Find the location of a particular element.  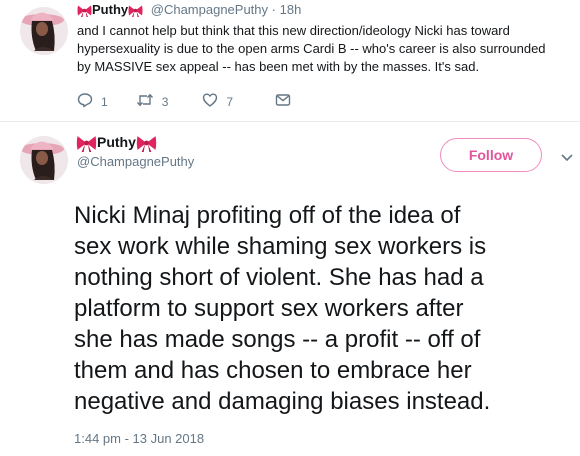

reply-display-name: Puthy is located at coordinates (110, 9).